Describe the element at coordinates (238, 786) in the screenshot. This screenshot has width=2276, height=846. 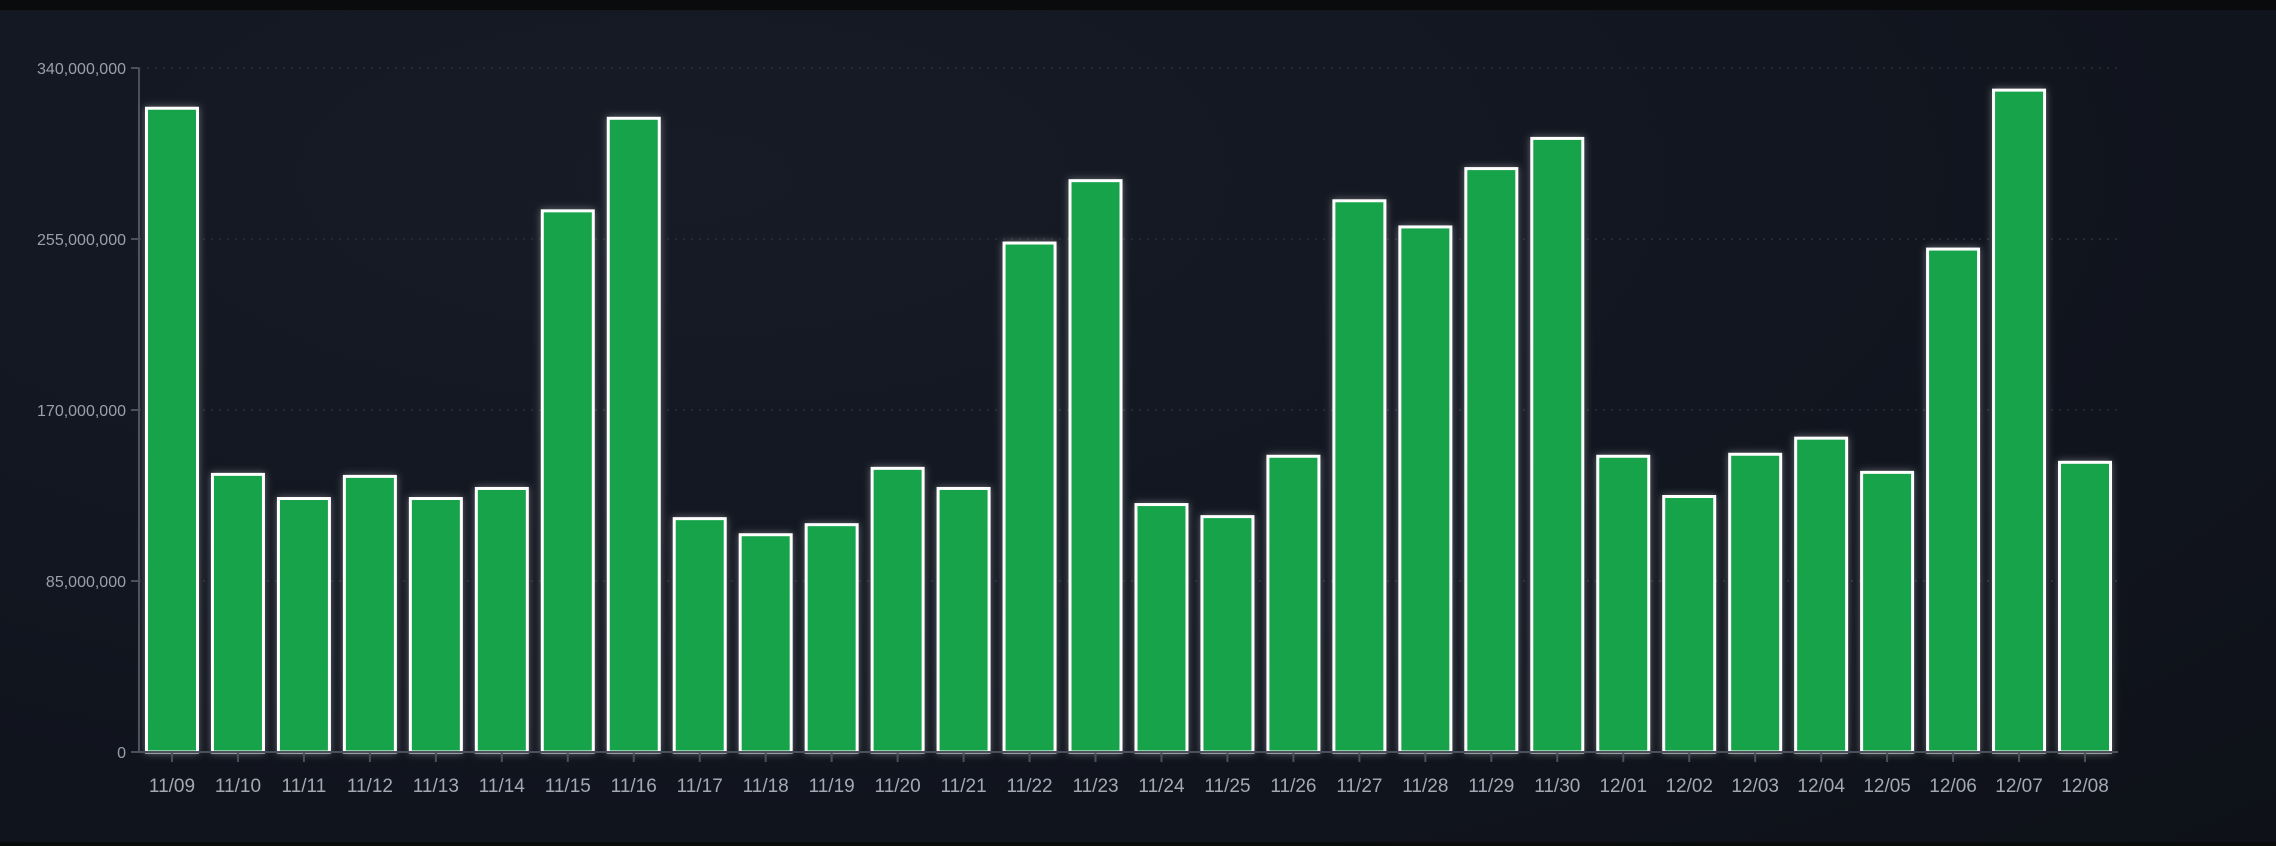
I see `x-tick-label: 11/10` at that location.